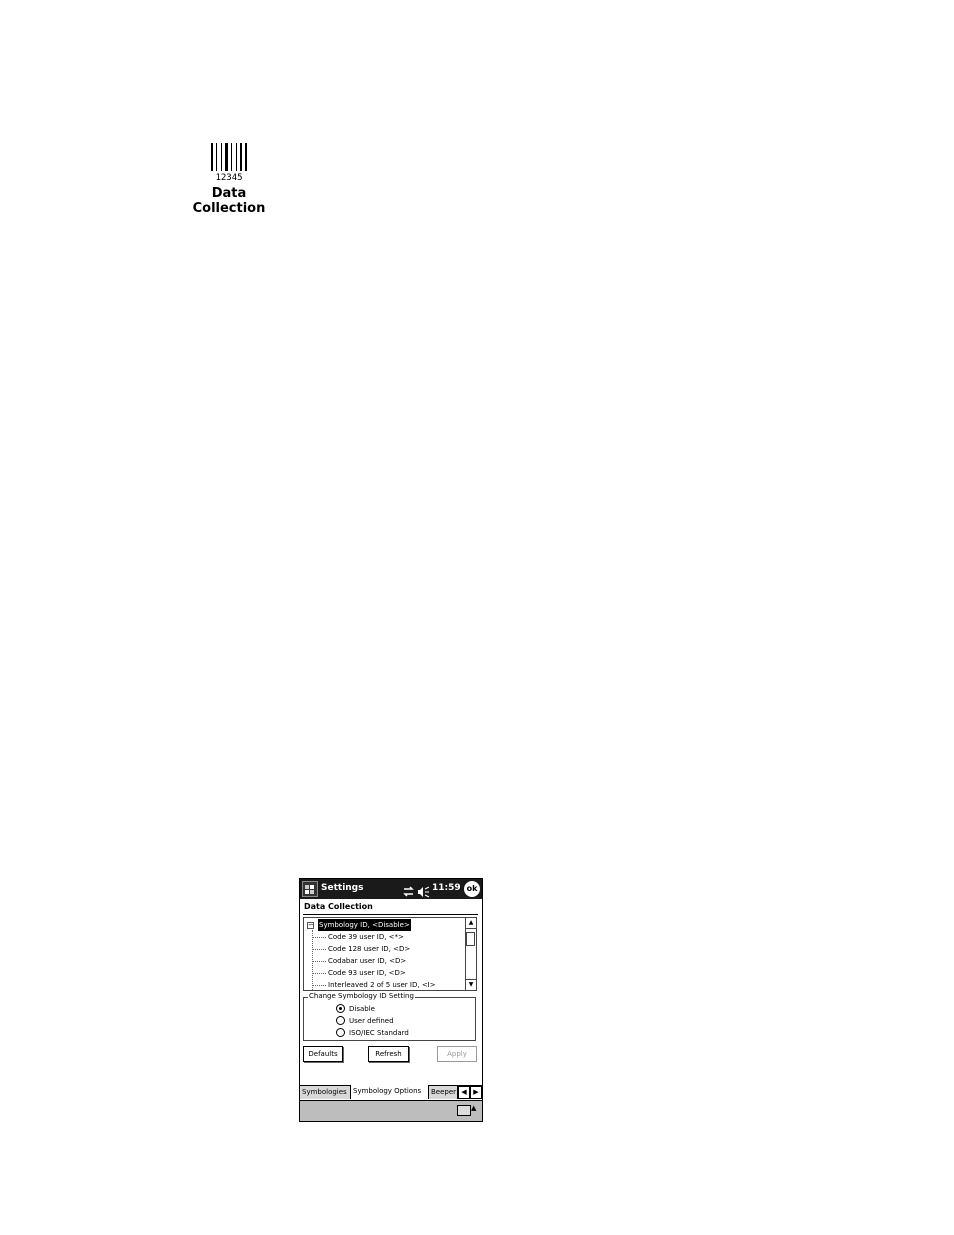 The height and width of the screenshot is (1235, 954). Describe the element at coordinates (367, 973) in the screenshot. I see `tree-item-label: Code 93 user ID, <D>` at that location.